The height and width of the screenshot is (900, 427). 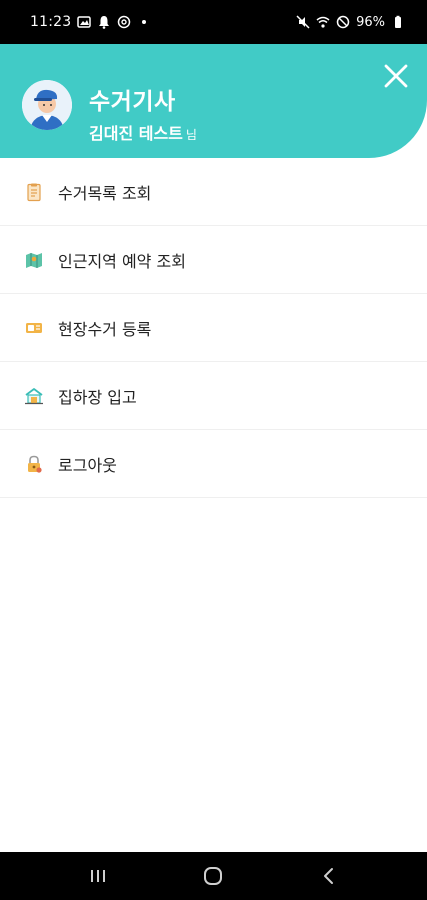 I want to click on user-honorific: 님, so click(x=191, y=135).